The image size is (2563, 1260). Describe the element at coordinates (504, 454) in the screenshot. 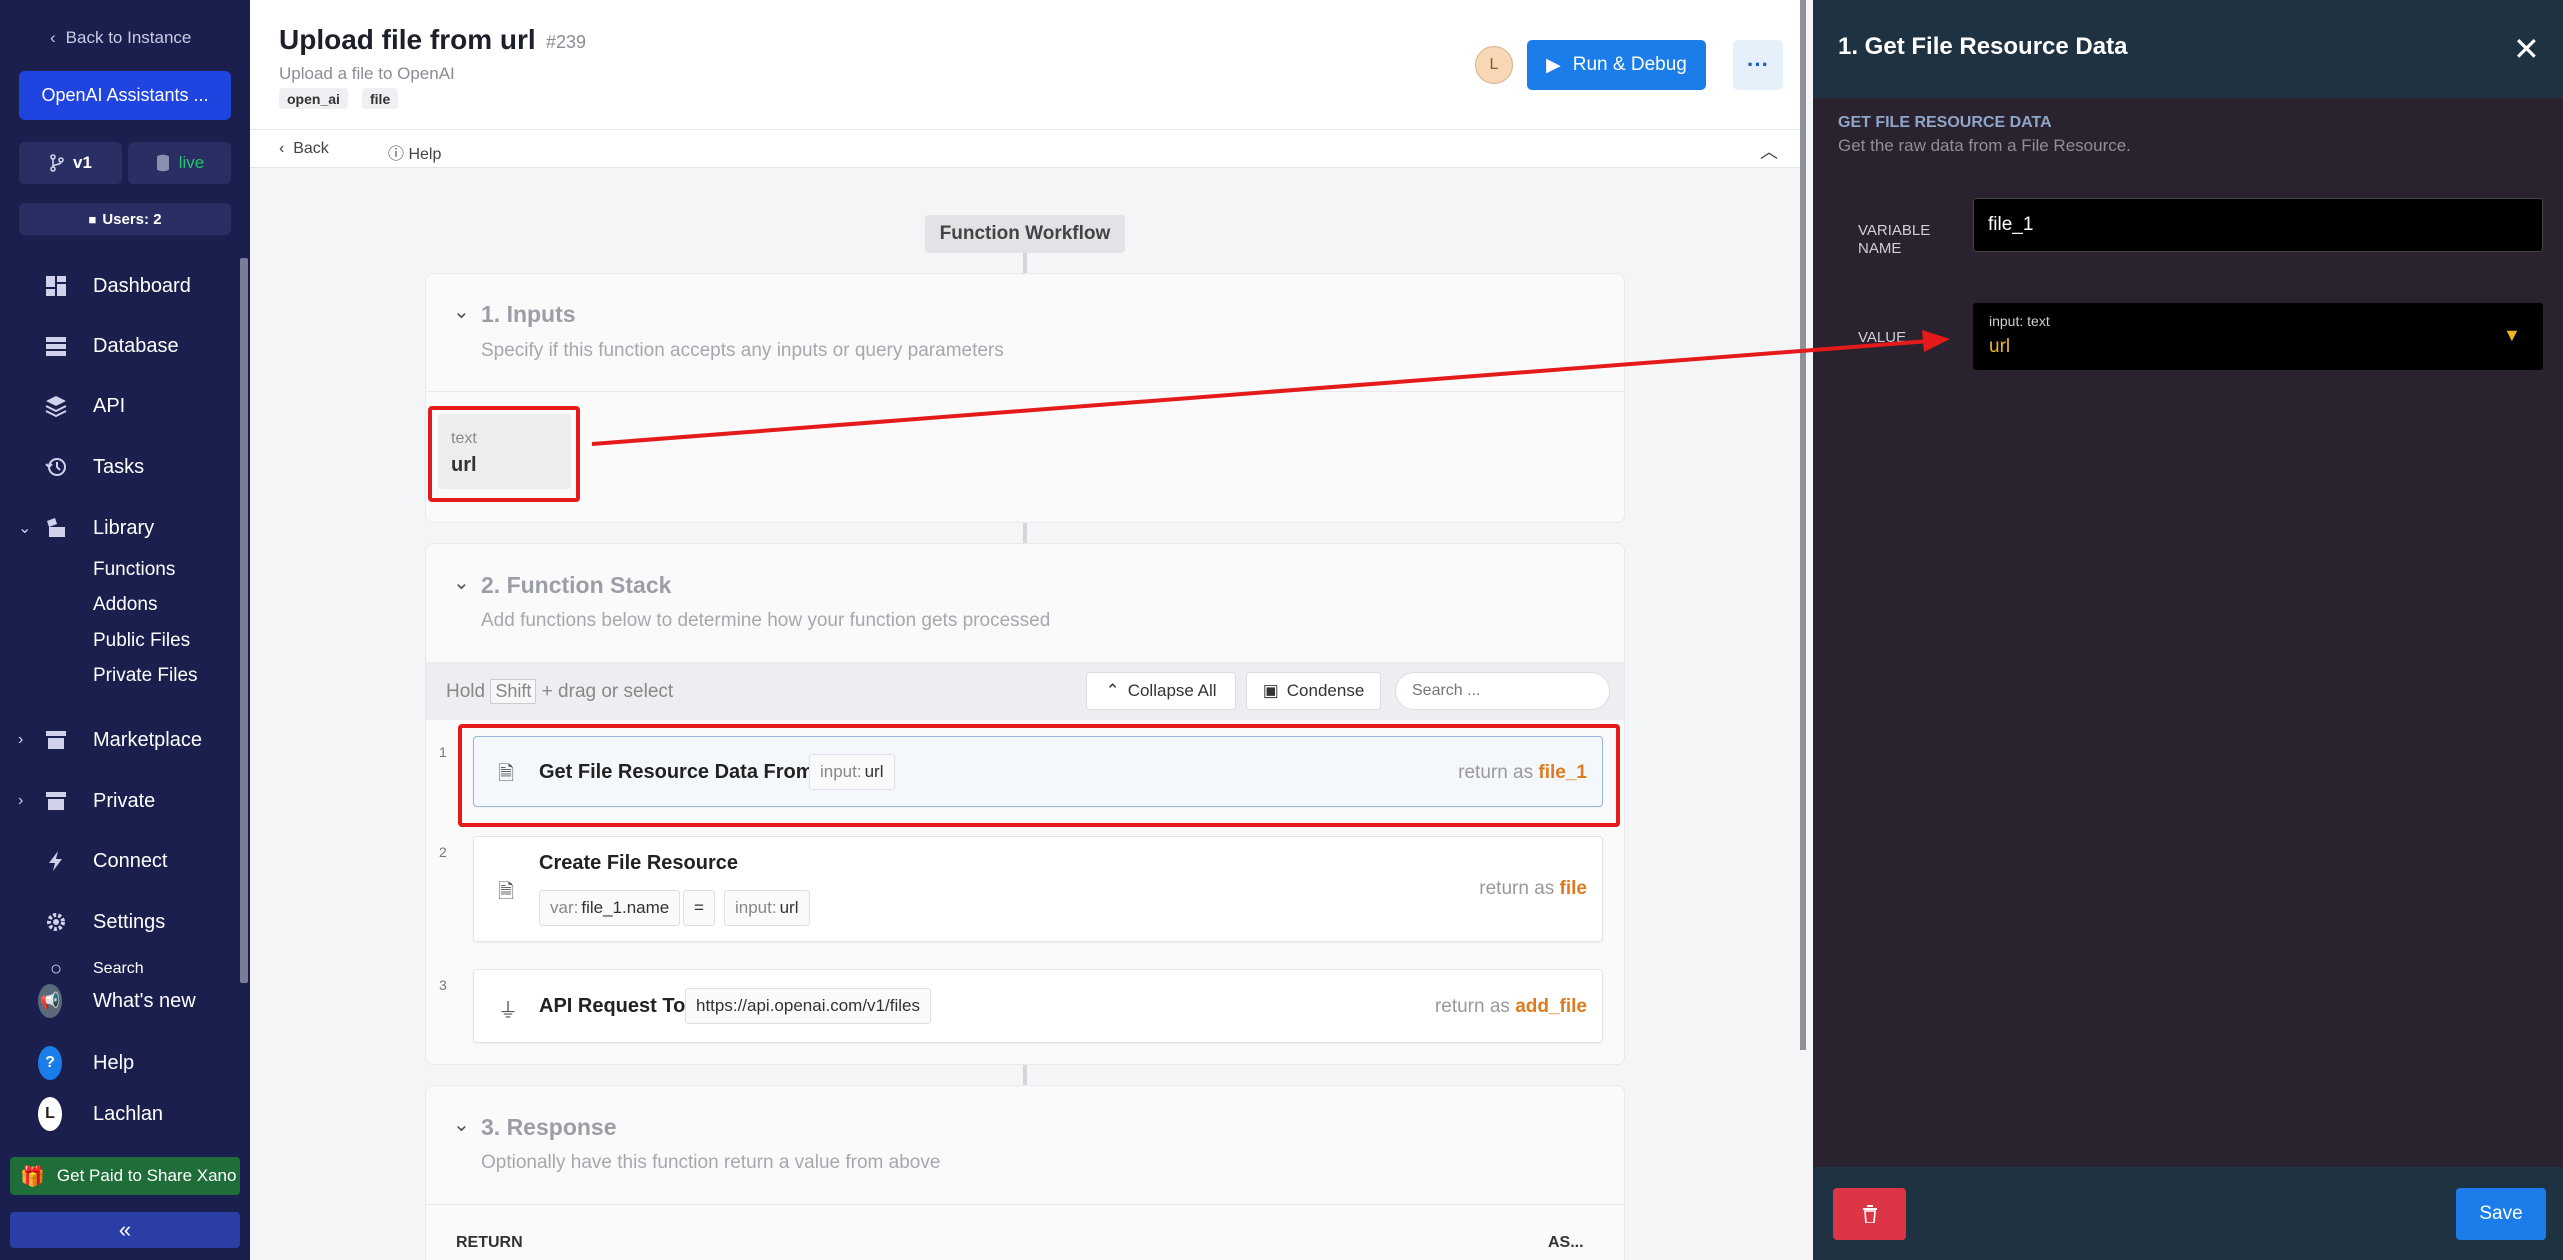

I see `annotation-highlight-input` at that location.